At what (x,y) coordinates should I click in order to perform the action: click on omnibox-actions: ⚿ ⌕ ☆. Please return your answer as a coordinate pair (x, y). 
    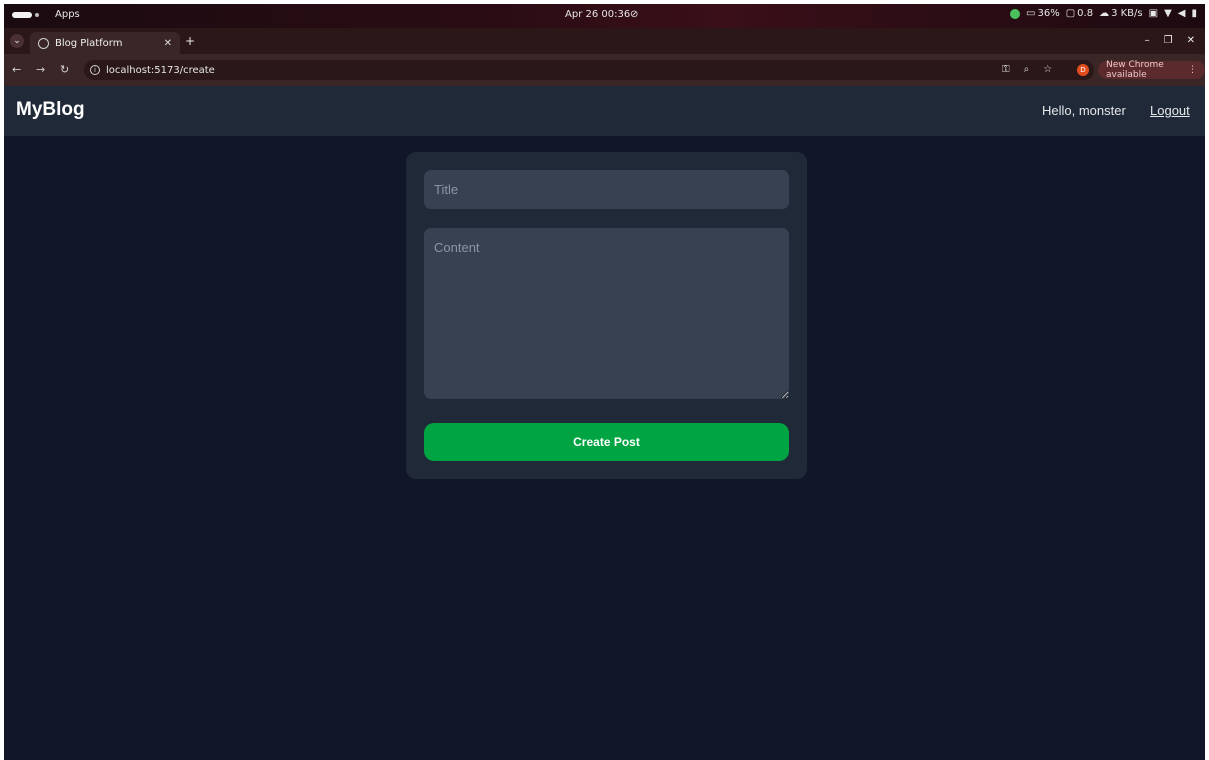
    Looking at the image, I should click on (1027, 69).